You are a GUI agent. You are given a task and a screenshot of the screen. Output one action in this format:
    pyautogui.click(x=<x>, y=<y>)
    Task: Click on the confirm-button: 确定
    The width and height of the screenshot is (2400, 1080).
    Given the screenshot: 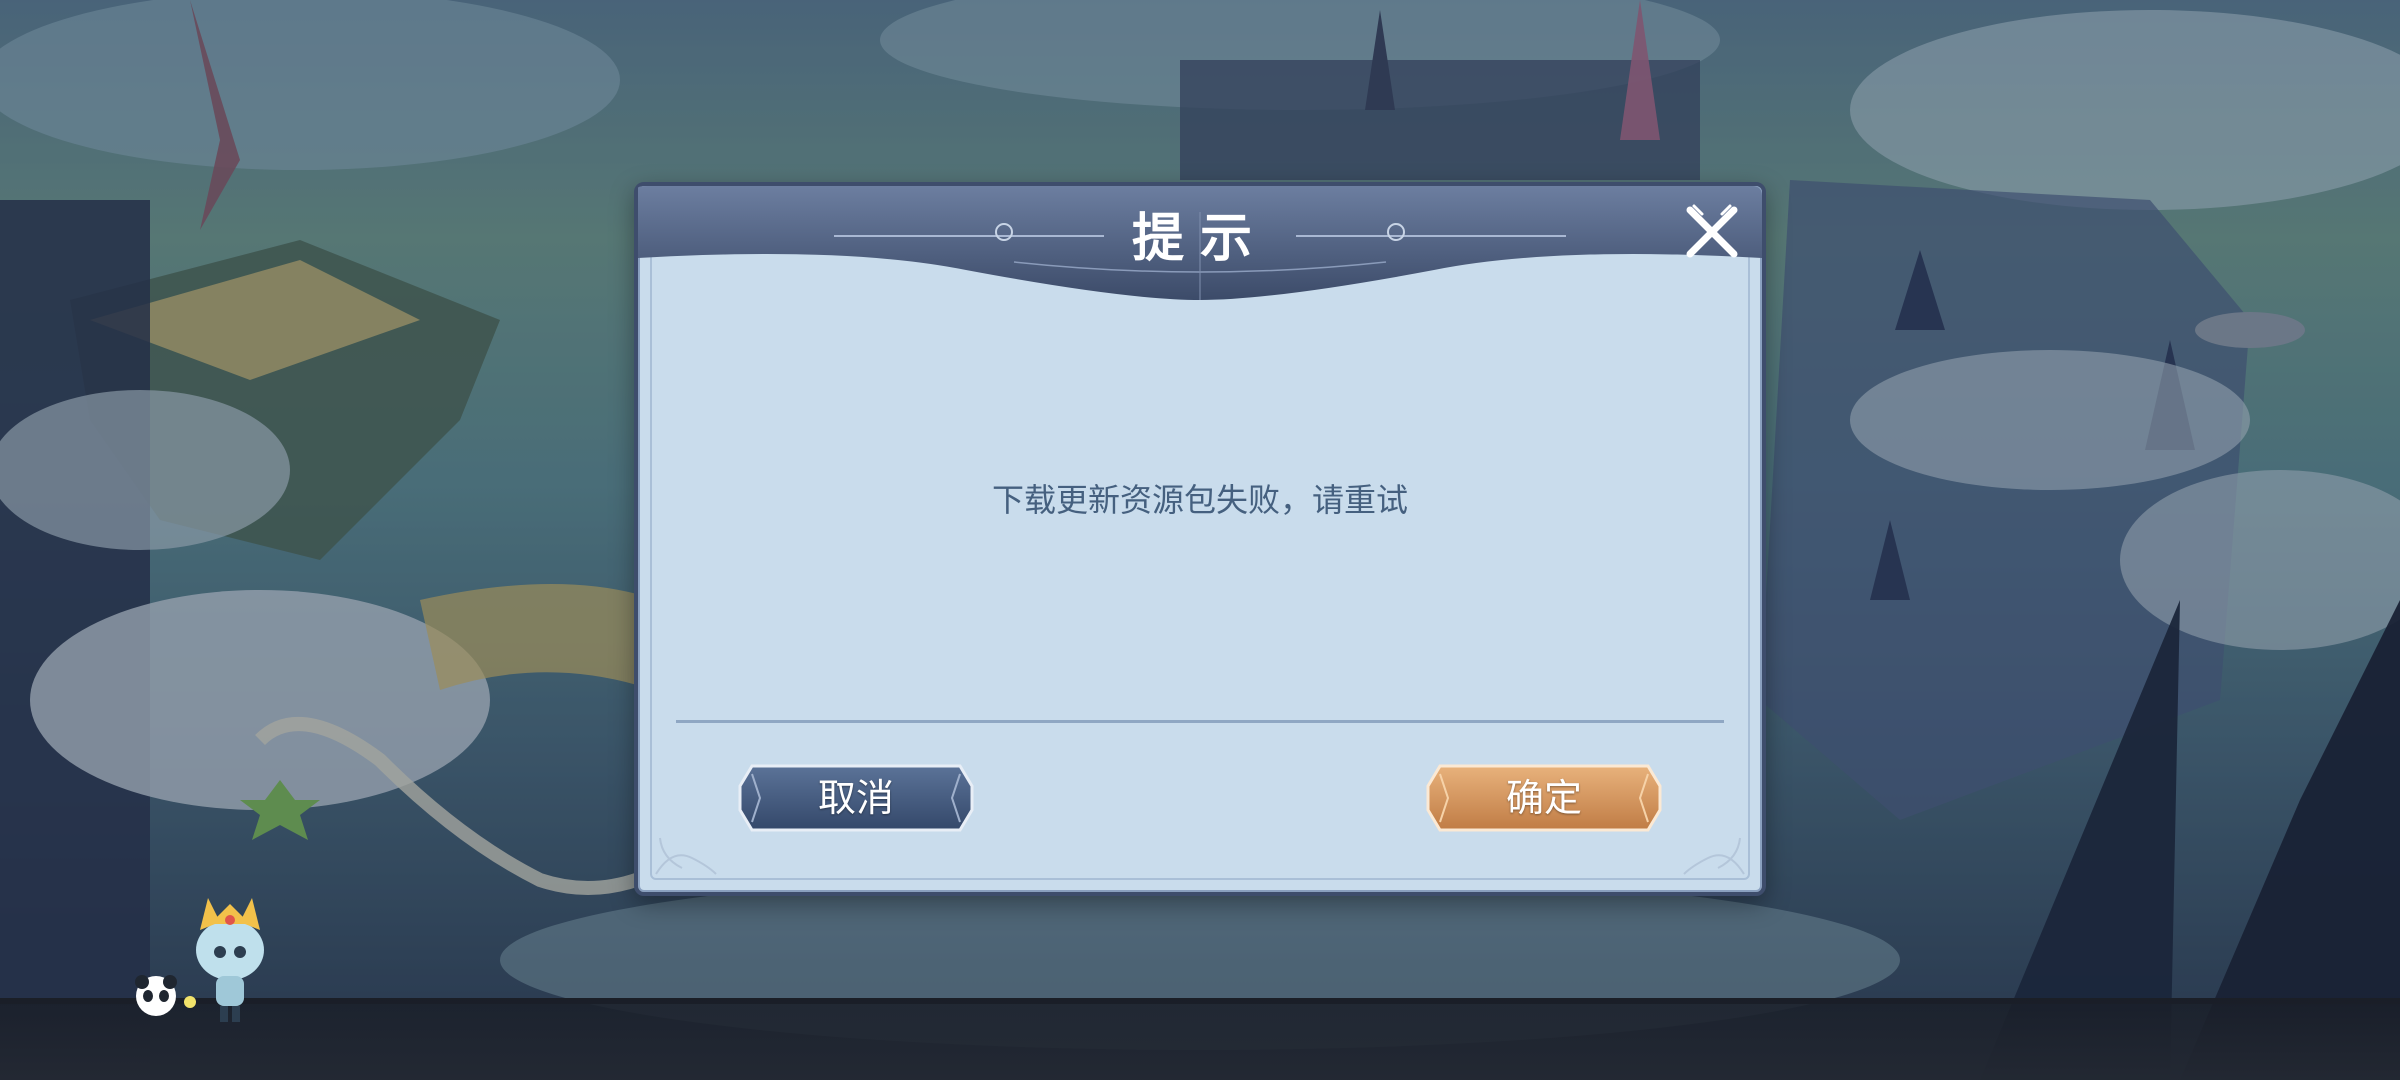 What is the action you would take?
    pyautogui.click(x=1544, y=798)
    